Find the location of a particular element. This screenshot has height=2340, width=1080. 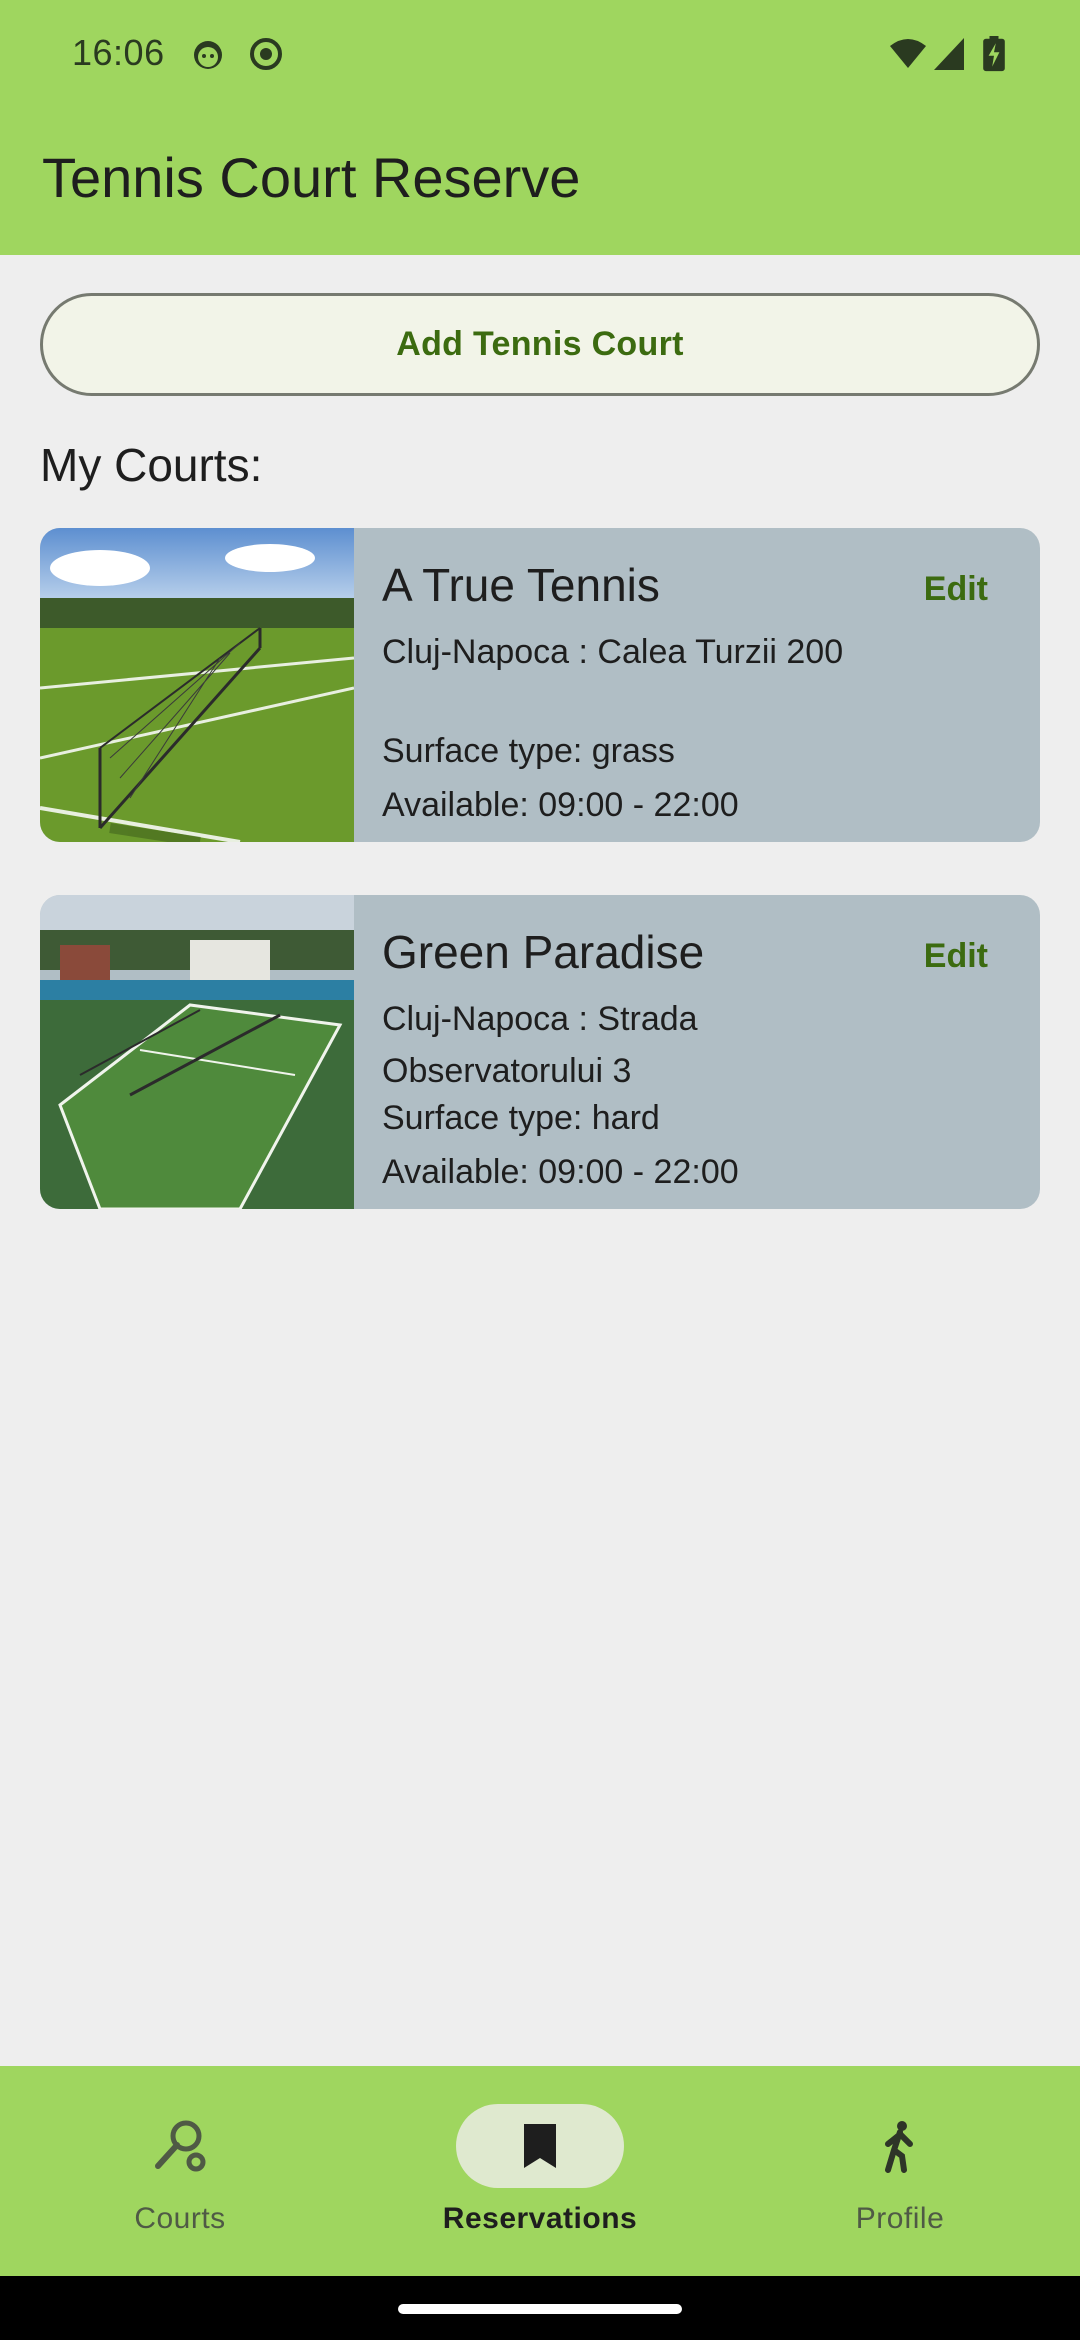

hard-court-photo is located at coordinates (197, 1052).